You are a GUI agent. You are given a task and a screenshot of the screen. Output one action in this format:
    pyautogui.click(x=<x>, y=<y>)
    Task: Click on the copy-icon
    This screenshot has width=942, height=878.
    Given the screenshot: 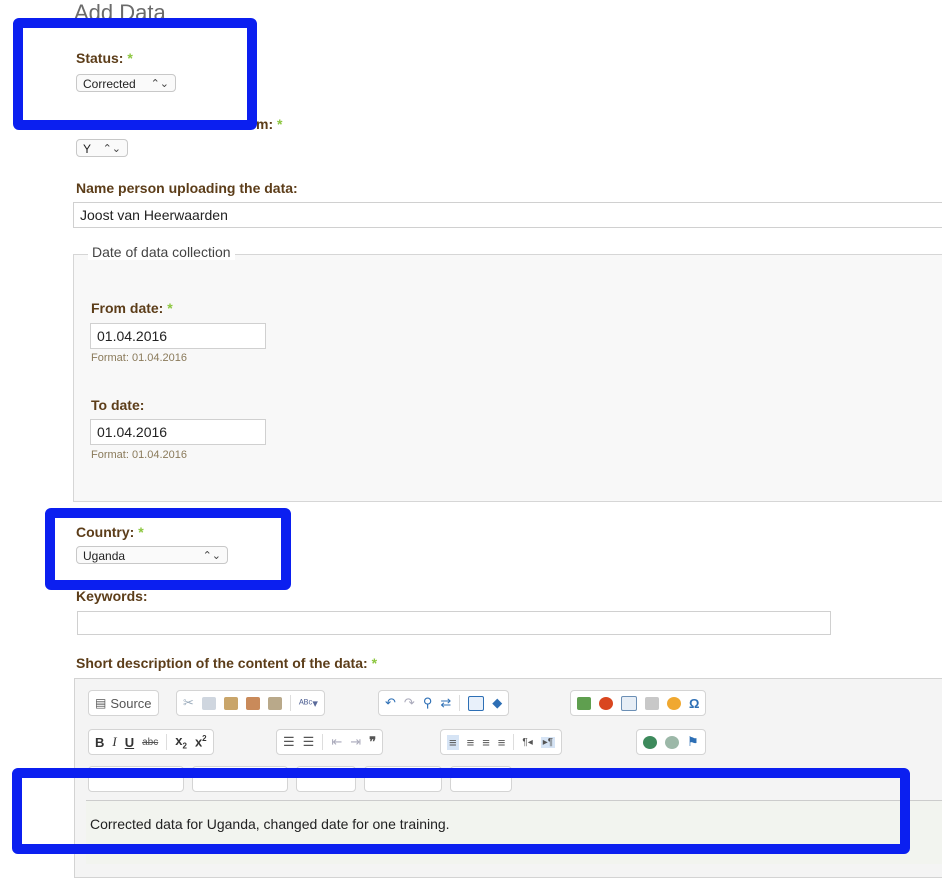 What is the action you would take?
    pyautogui.click(x=208, y=703)
    